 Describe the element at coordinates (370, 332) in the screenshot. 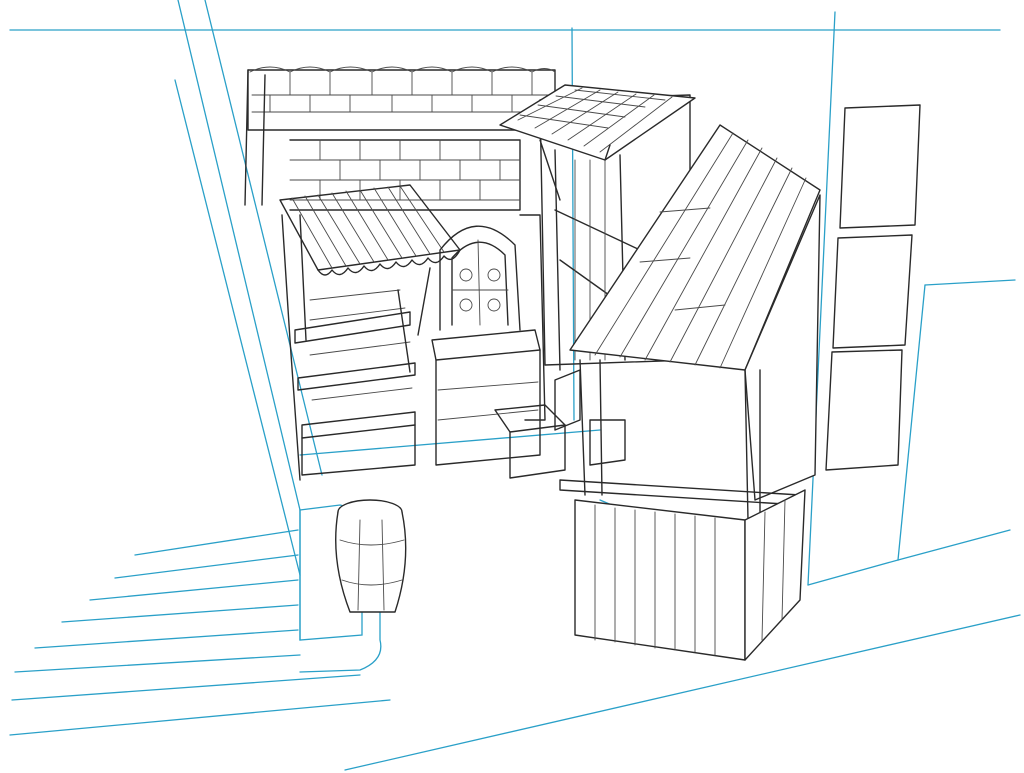

I see `left-shelf-stall` at that location.